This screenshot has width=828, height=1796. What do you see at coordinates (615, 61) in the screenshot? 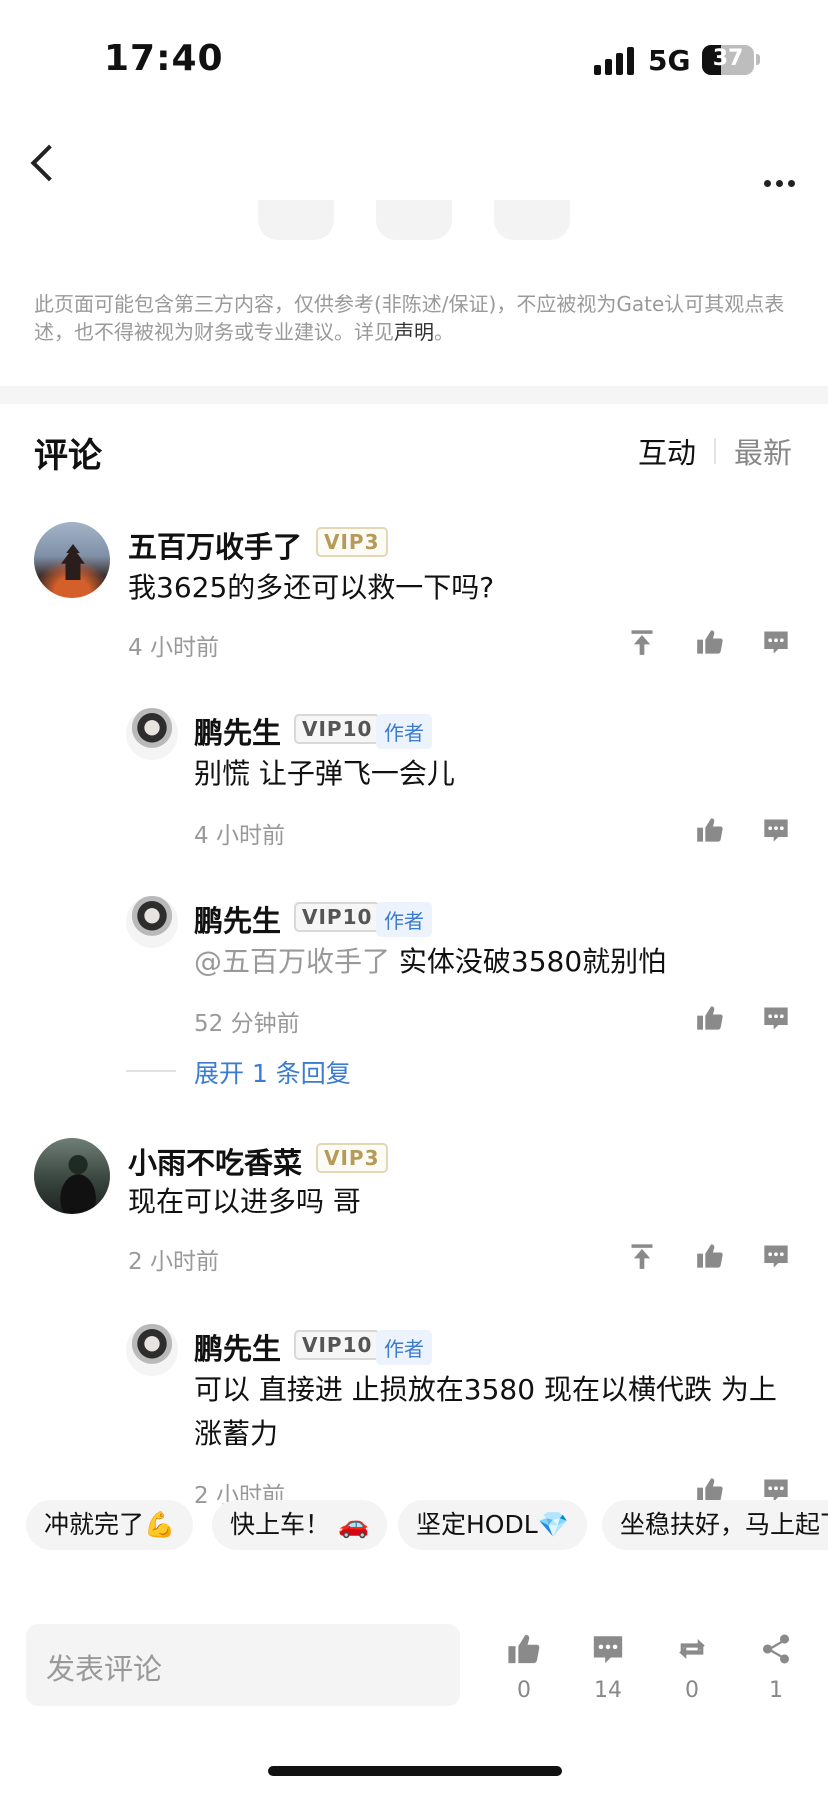
I see `signal-icon` at bounding box center [615, 61].